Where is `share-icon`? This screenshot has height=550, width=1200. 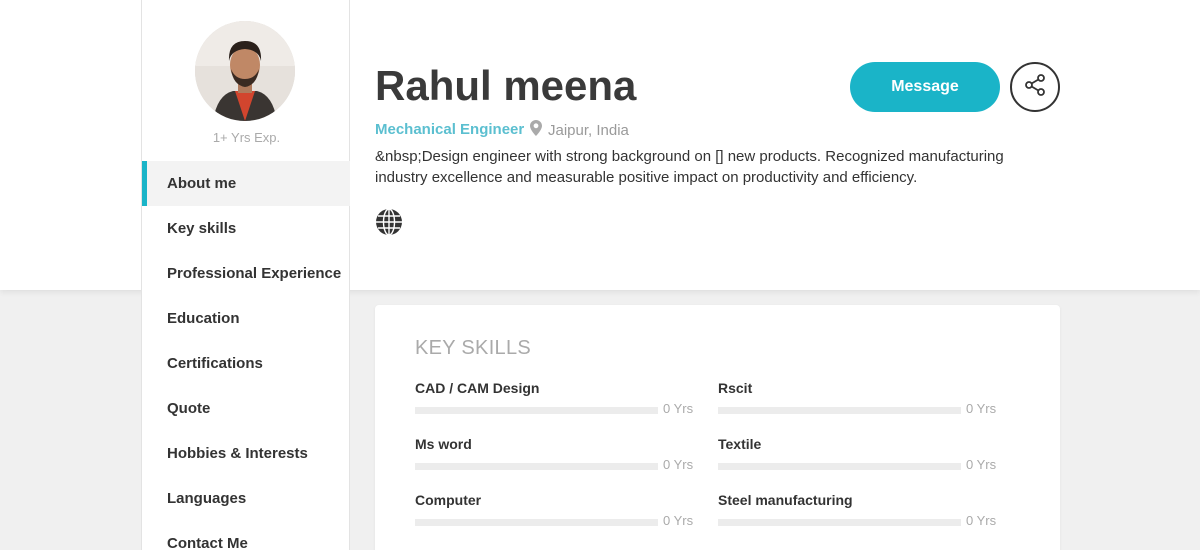
share-icon is located at coordinates (1035, 87).